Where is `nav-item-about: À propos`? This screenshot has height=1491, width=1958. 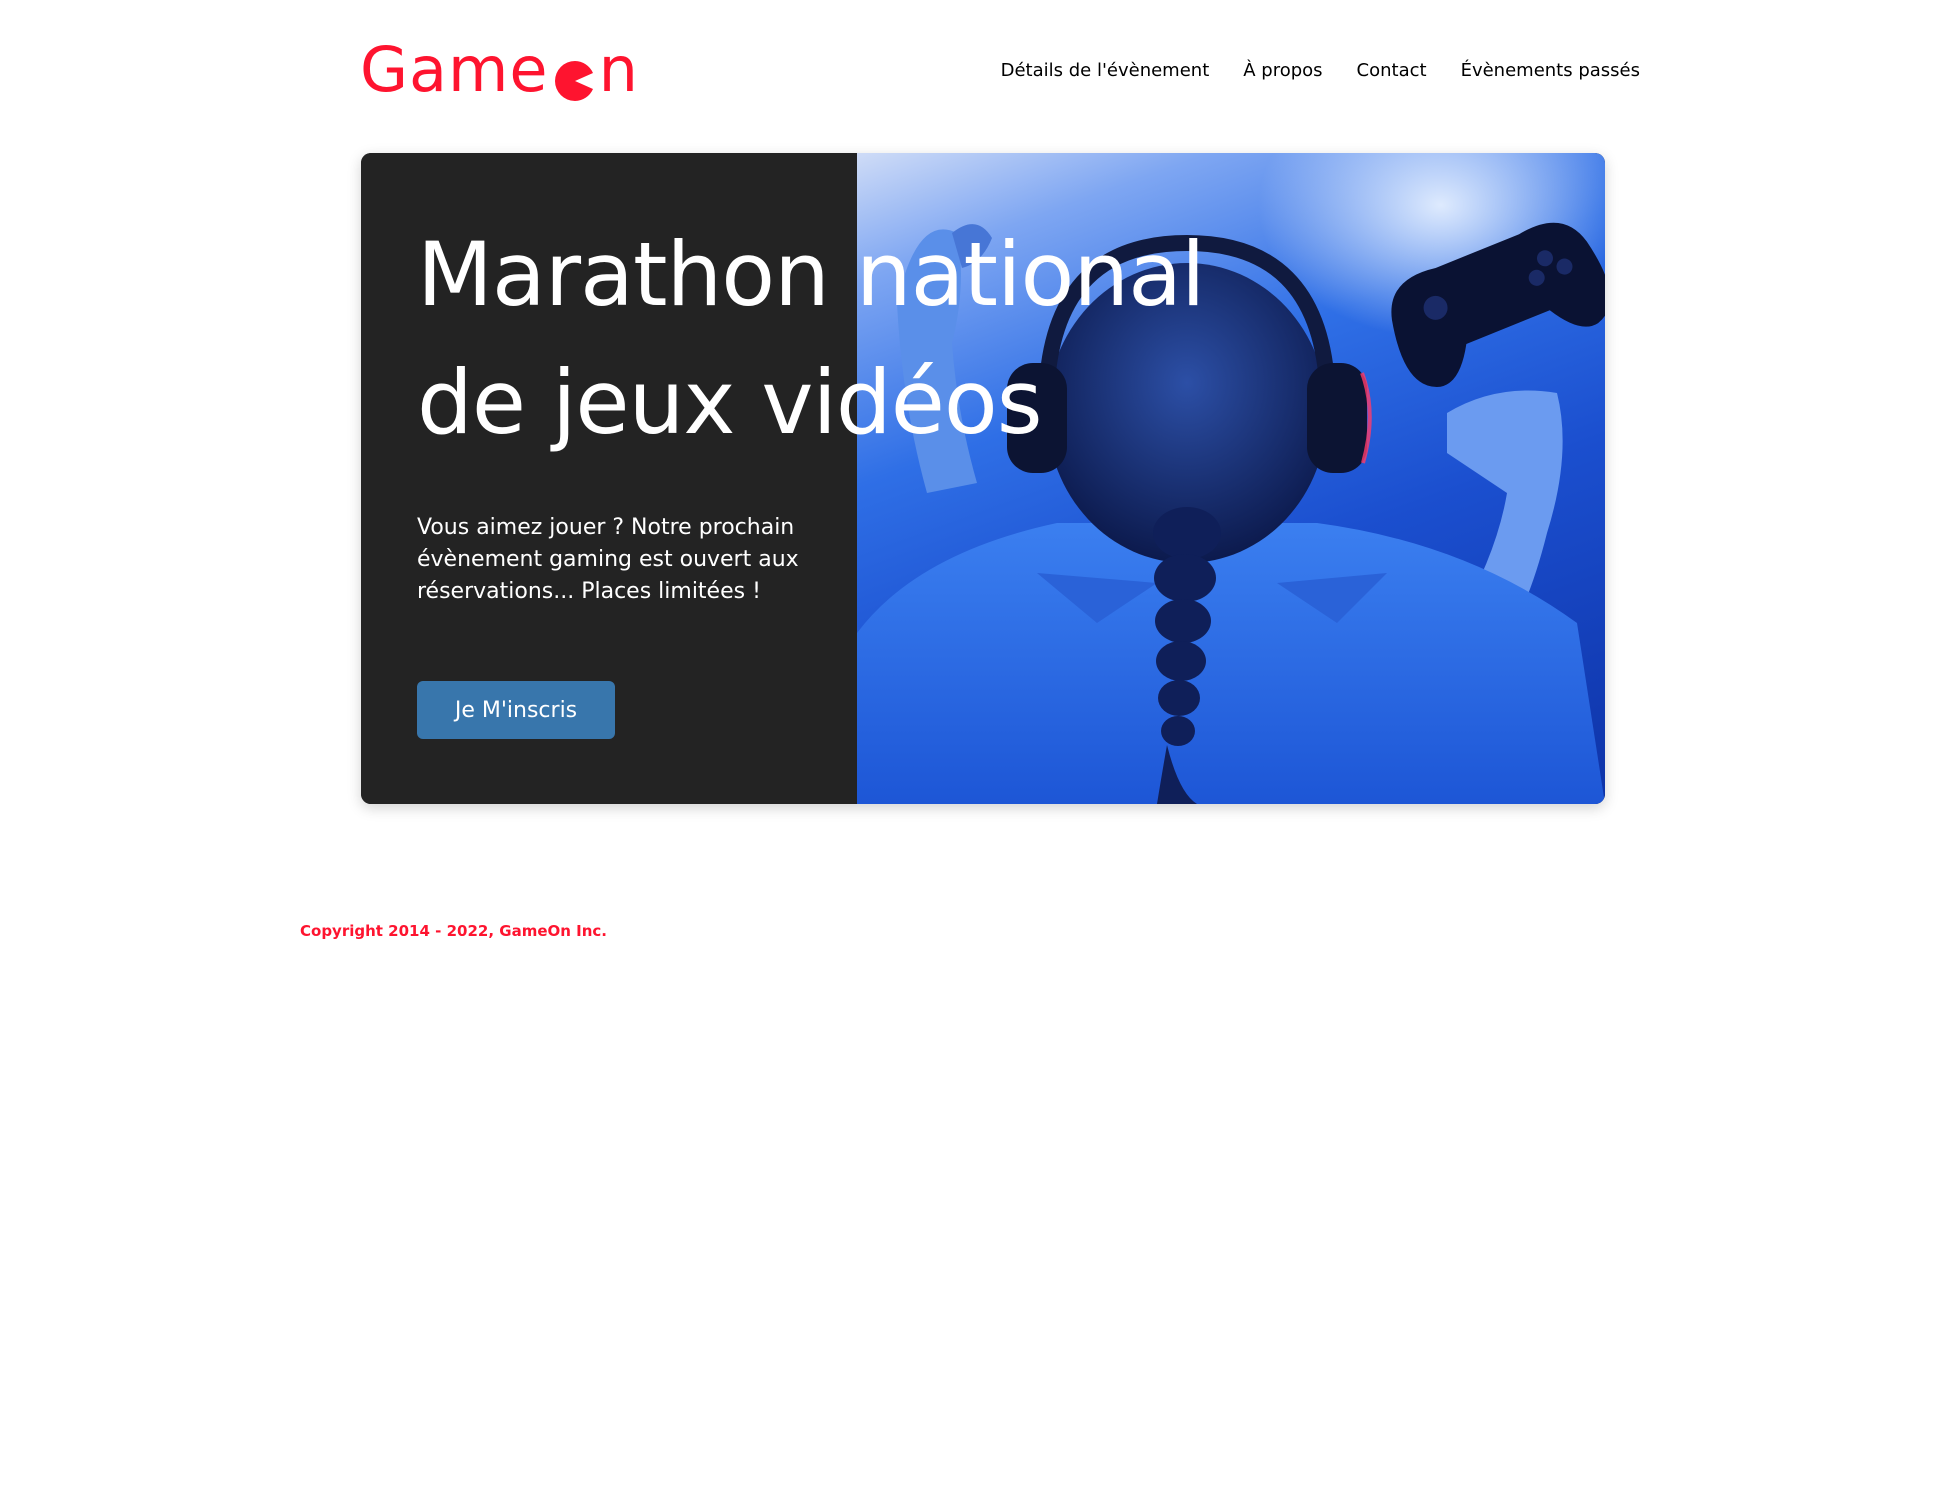 nav-item-about: À propos is located at coordinates (1282, 70).